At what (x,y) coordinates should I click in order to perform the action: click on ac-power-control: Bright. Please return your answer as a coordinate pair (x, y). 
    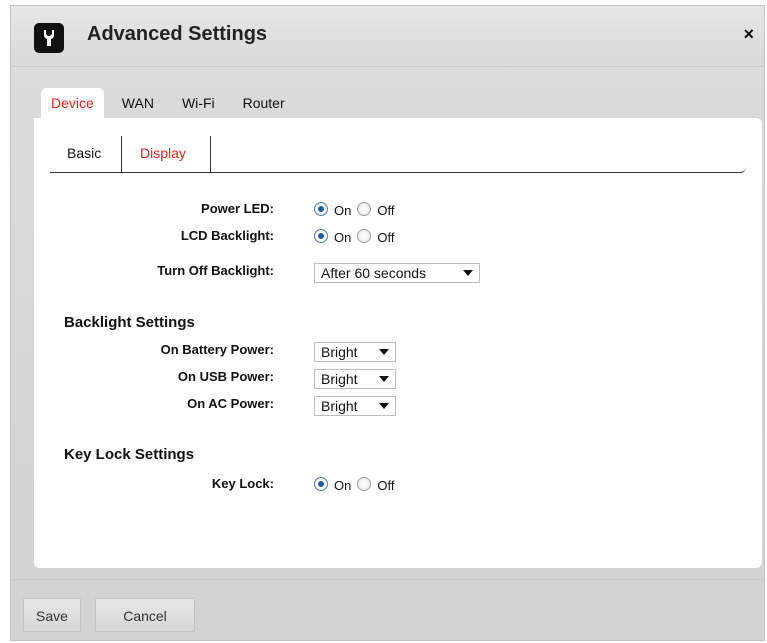
    Looking at the image, I should click on (355, 406).